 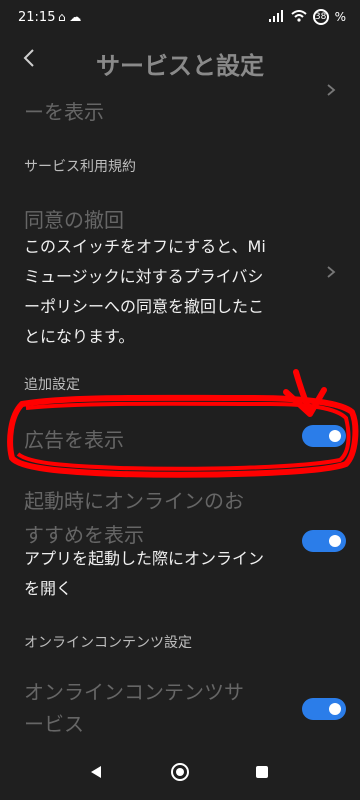 I want to click on page-title: サービスと設定, so click(x=180, y=66).